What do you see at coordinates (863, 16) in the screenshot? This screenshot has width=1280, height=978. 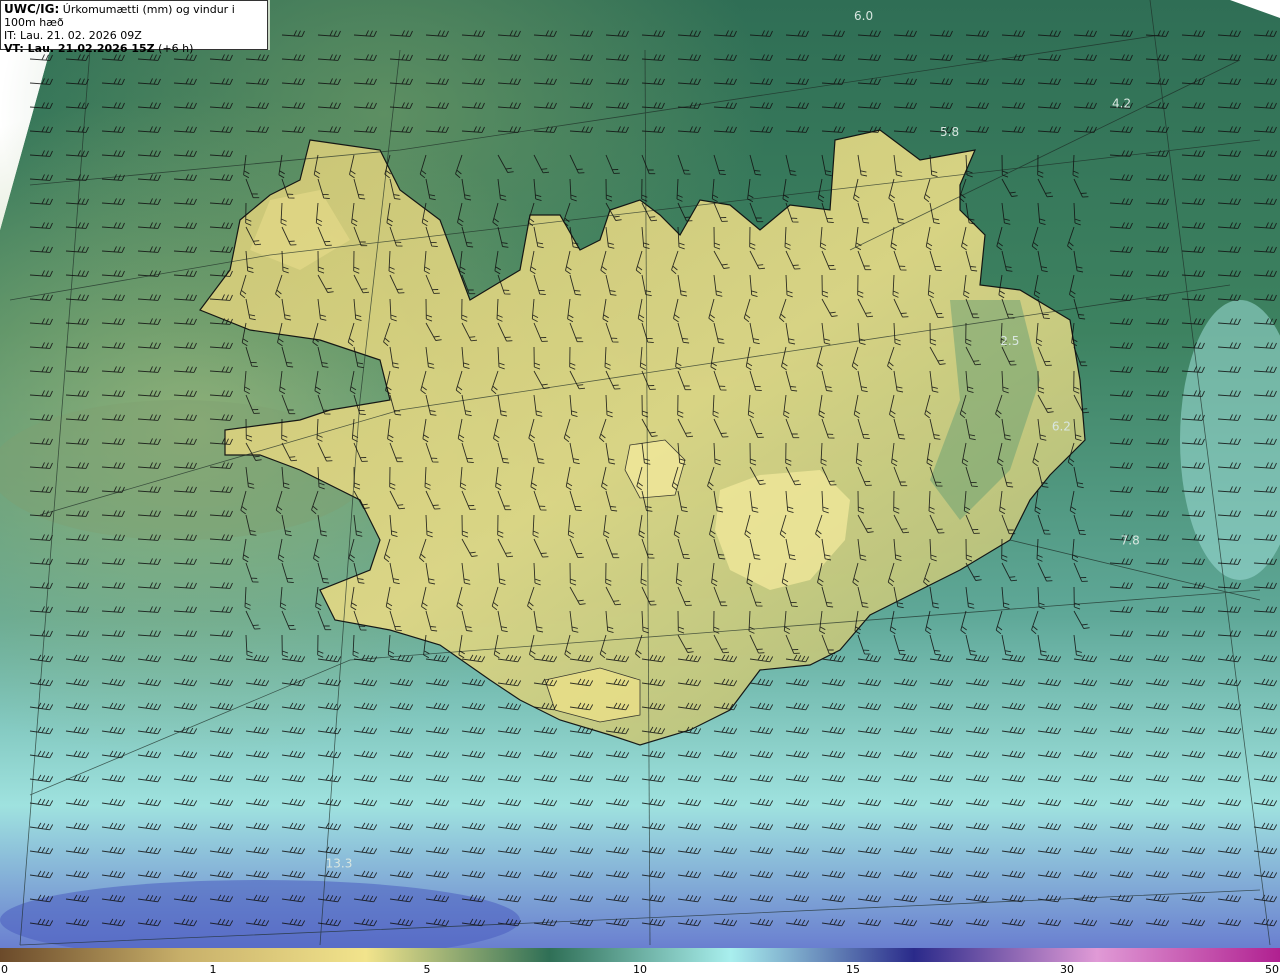 I see `contour-label: 6.0` at bounding box center [863, 16].